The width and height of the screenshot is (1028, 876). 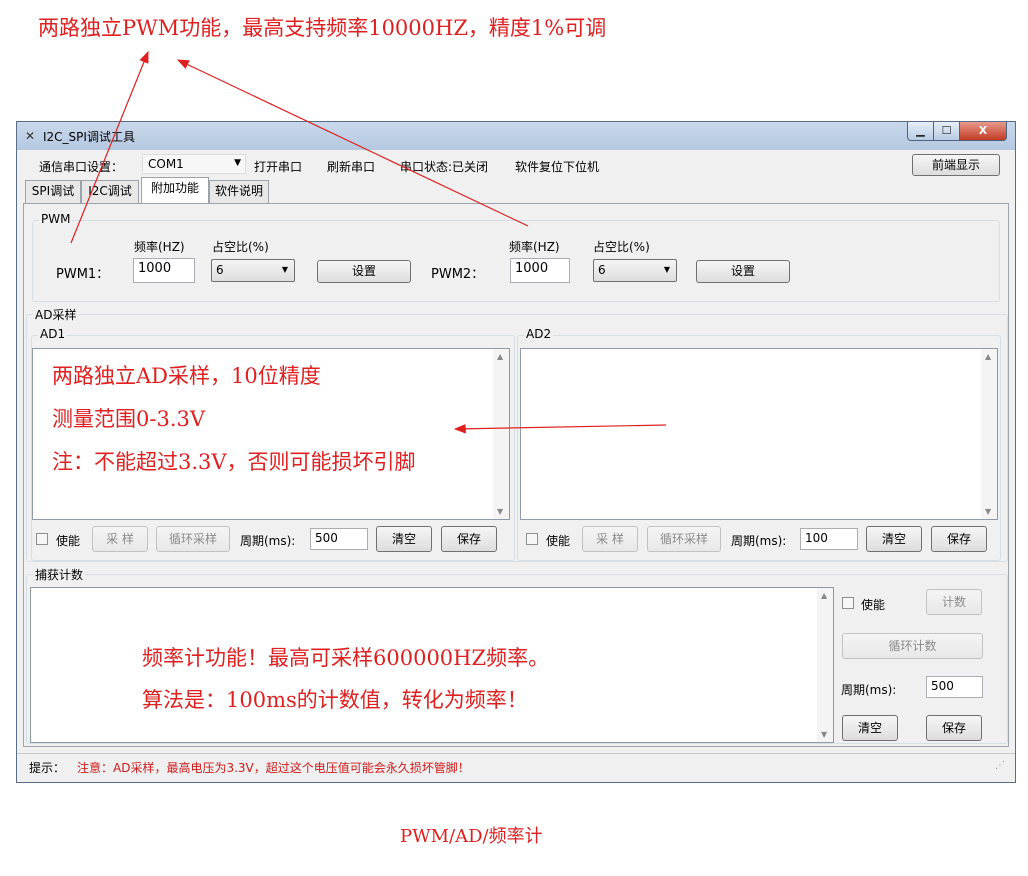 I want to click on pwm1-arrow, so click(x=109, y=147).